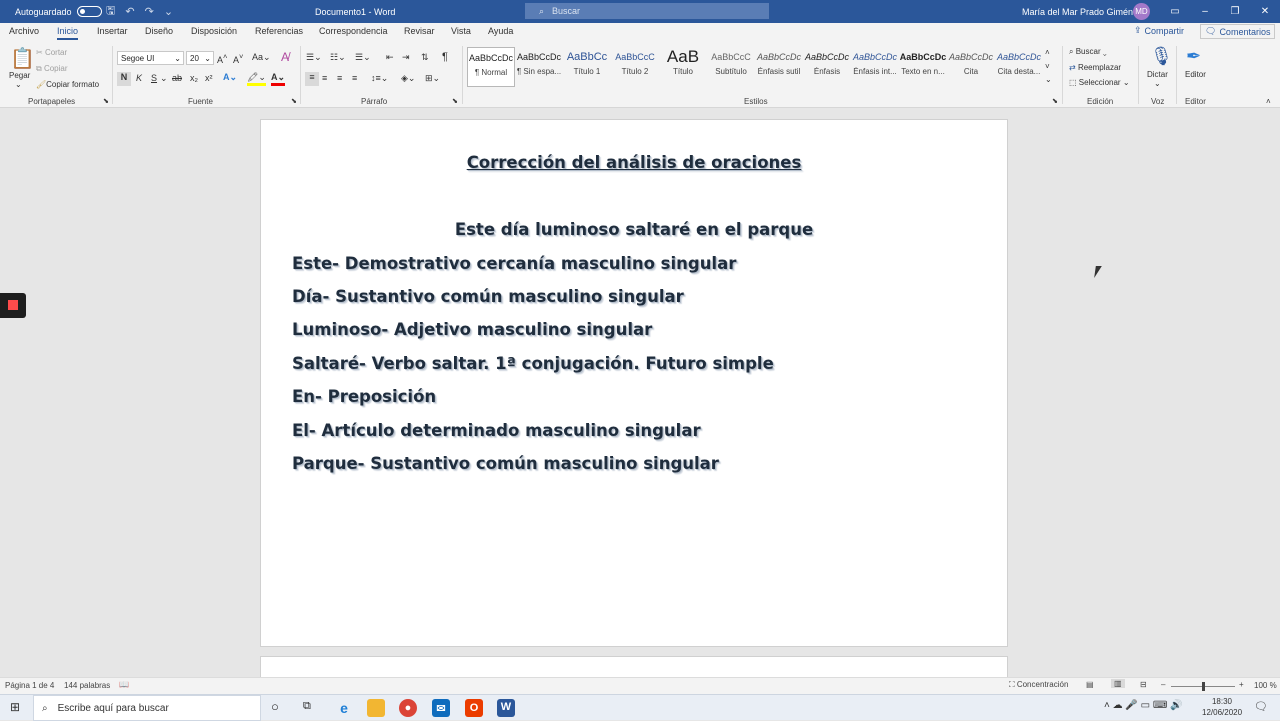 The image size is (1280, 721). Describe the element at coordinates (779, 67) in the screenshot. I see `style-item: AaBbCcDc Énfasis sutil` at that location.